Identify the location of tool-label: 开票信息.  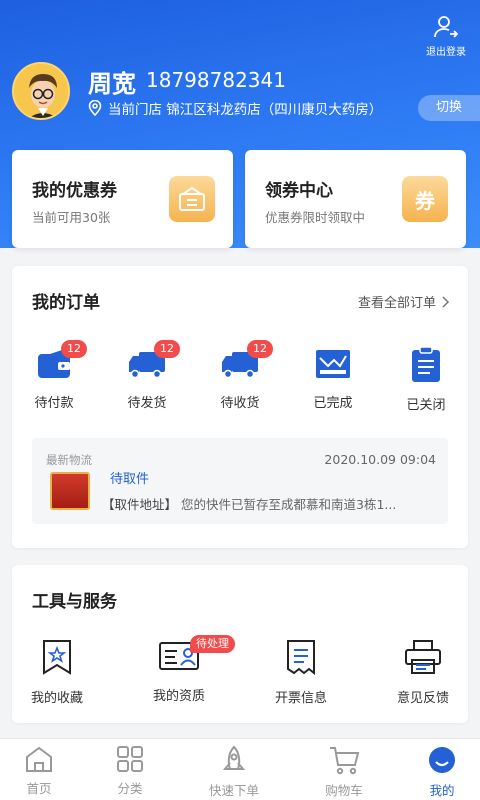
(300, 698).